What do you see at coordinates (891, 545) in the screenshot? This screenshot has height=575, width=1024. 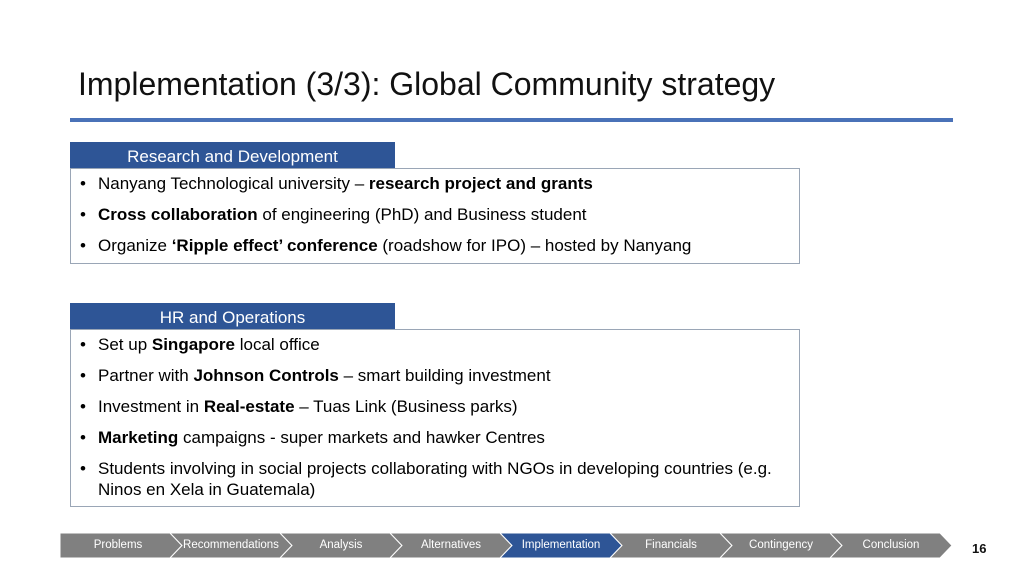 I see `nav-step-conclusion: Conclusion` at bounding box center [891, 545].